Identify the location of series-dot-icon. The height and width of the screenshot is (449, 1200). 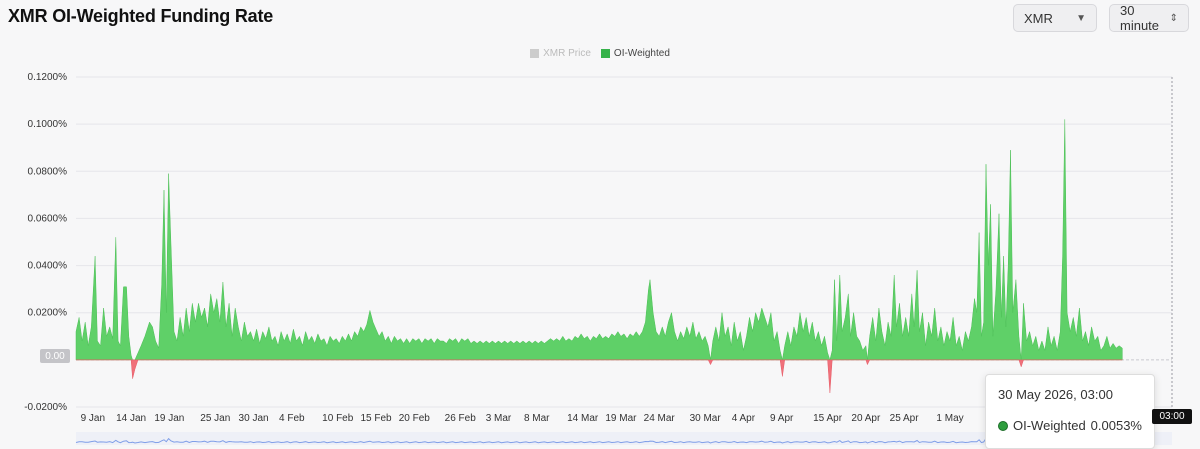
(1003, 425).